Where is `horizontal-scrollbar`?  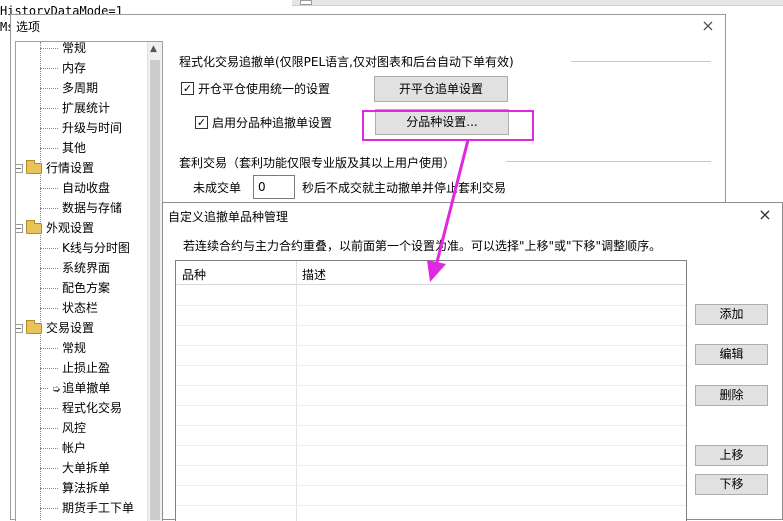 horizontal-scrollbar is located at coordinates (537, 3).